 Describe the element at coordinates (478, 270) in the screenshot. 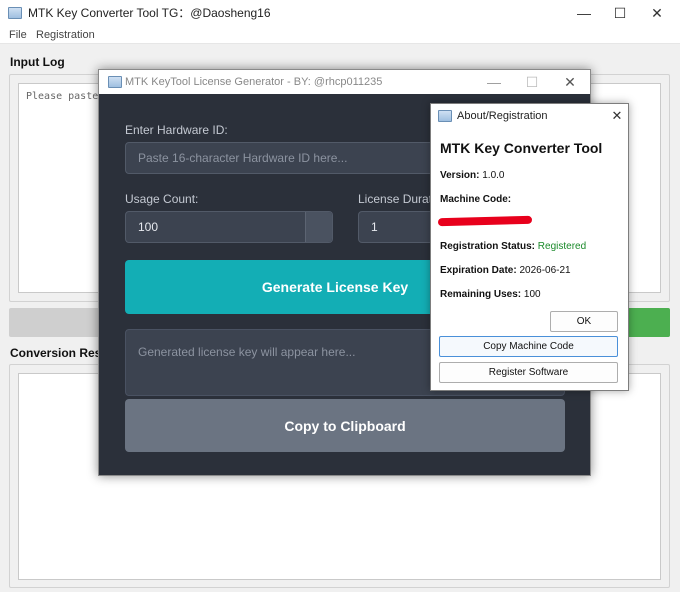

I see `expiration-label: Expiration Date:` at that location.